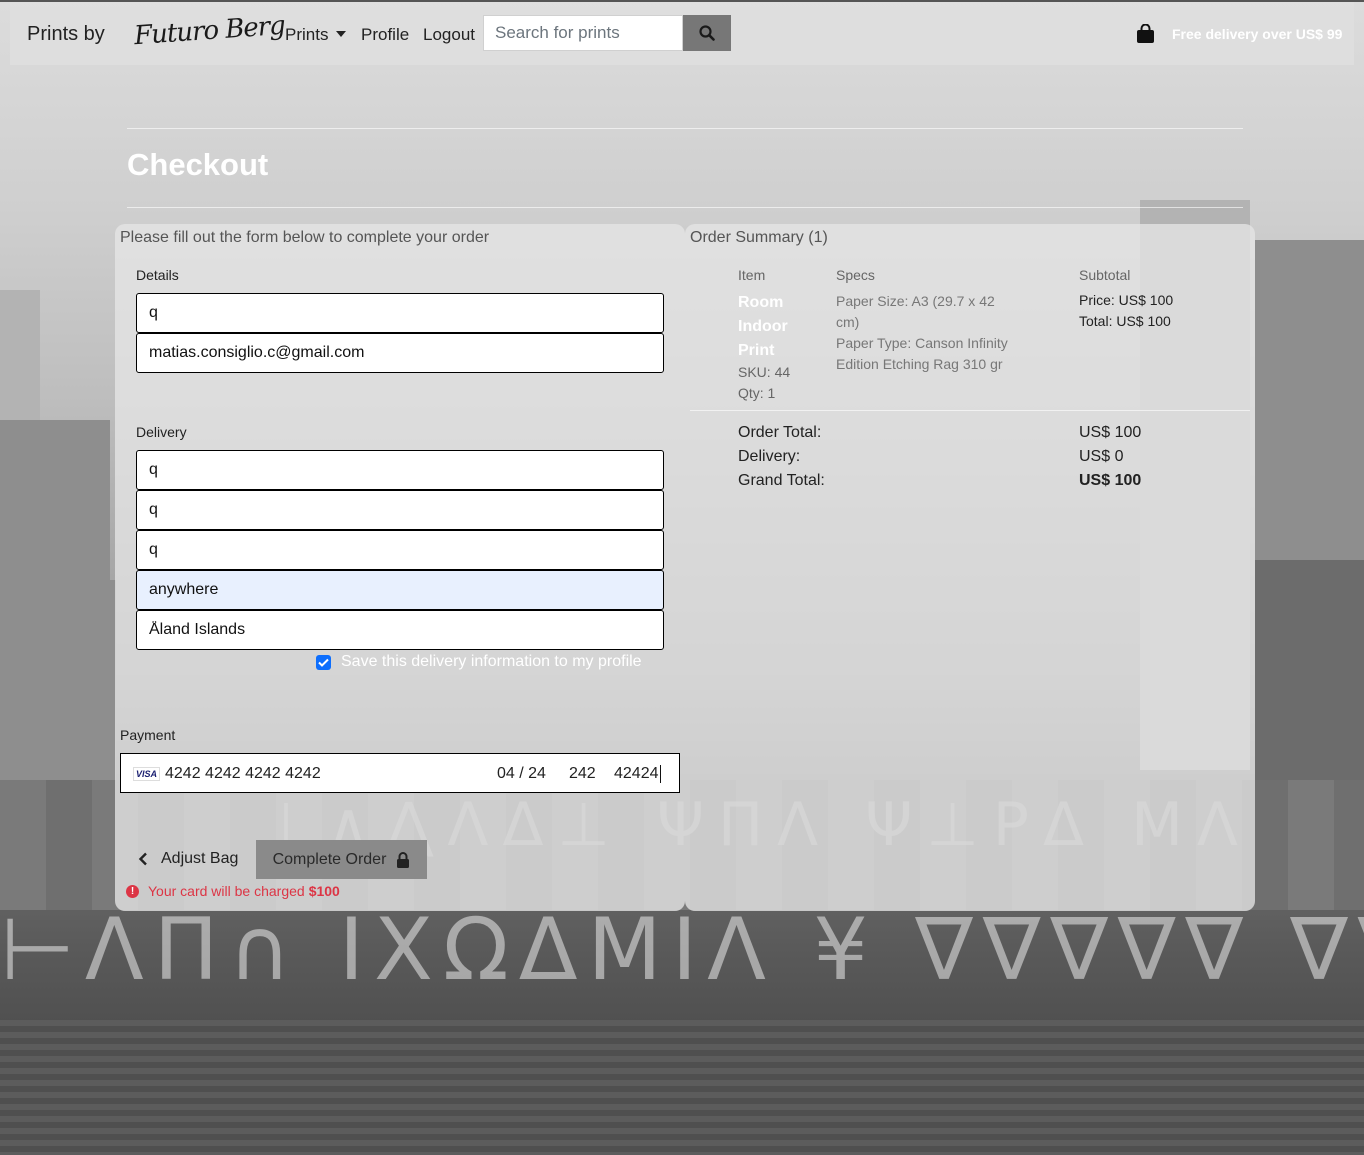  Describe the element at coordinates (157, 275) in the screenshot. I see `details-label: Details` at that location.